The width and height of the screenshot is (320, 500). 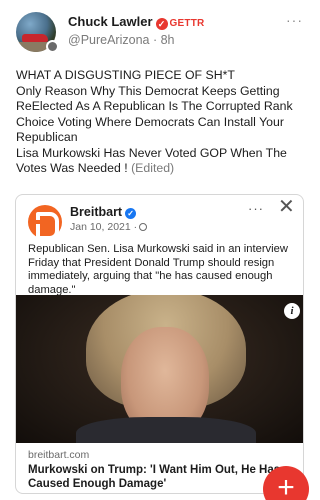 I want to click on info-icon: i, so click(x=292, y=311).